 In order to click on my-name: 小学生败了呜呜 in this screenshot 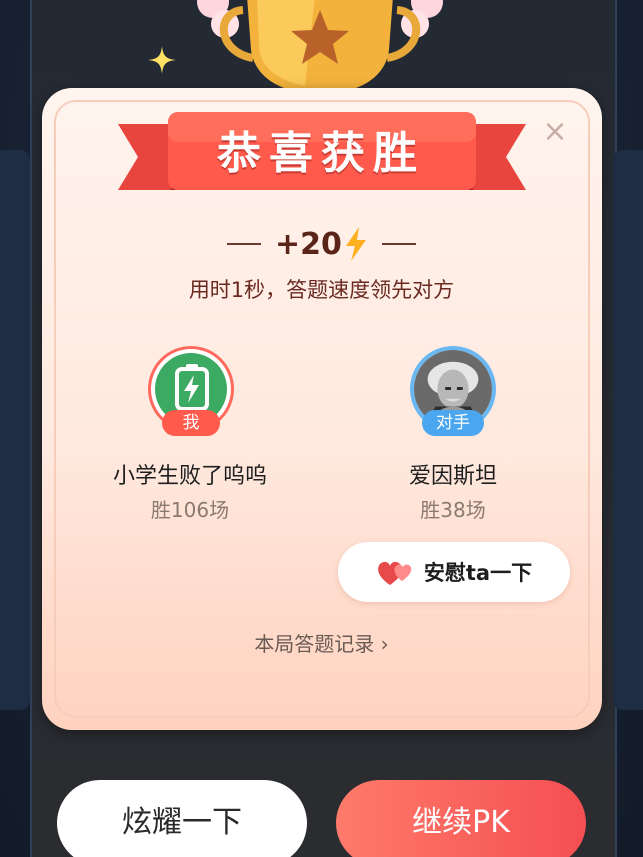, I will do `click(189, 476)`.